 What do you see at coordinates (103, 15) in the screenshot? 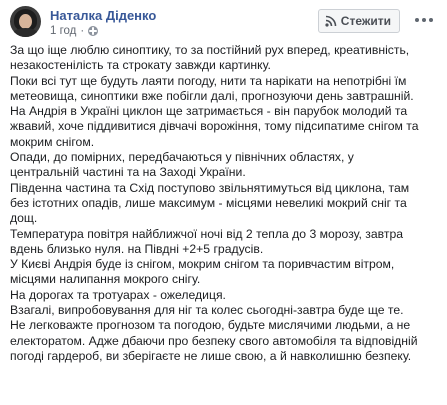
I see `author-name: Наталка Діденко` at bounding box center [103, 15].